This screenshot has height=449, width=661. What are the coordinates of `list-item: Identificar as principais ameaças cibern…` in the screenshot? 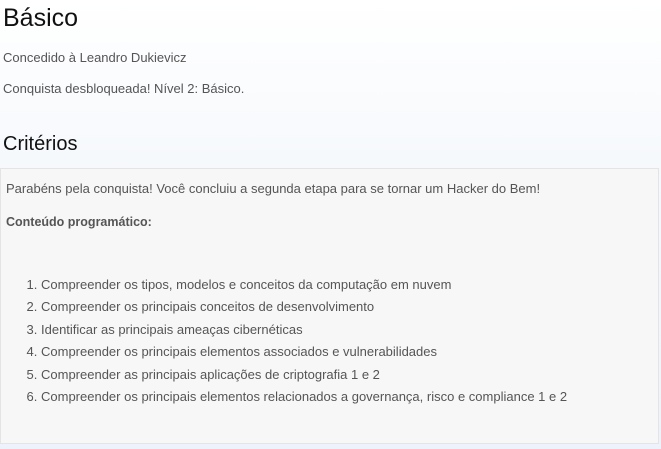 It's located at (304, 330).